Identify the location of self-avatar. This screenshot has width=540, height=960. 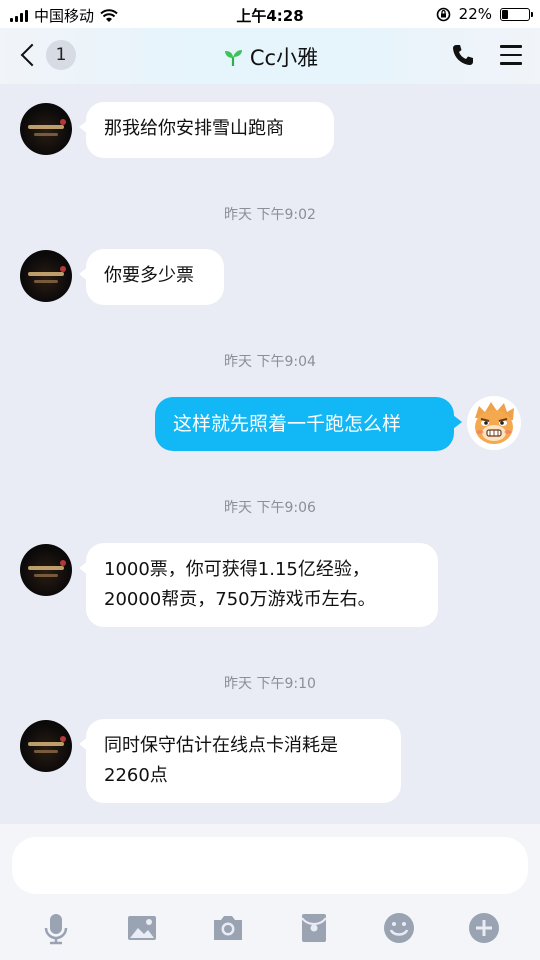
(494, 423).